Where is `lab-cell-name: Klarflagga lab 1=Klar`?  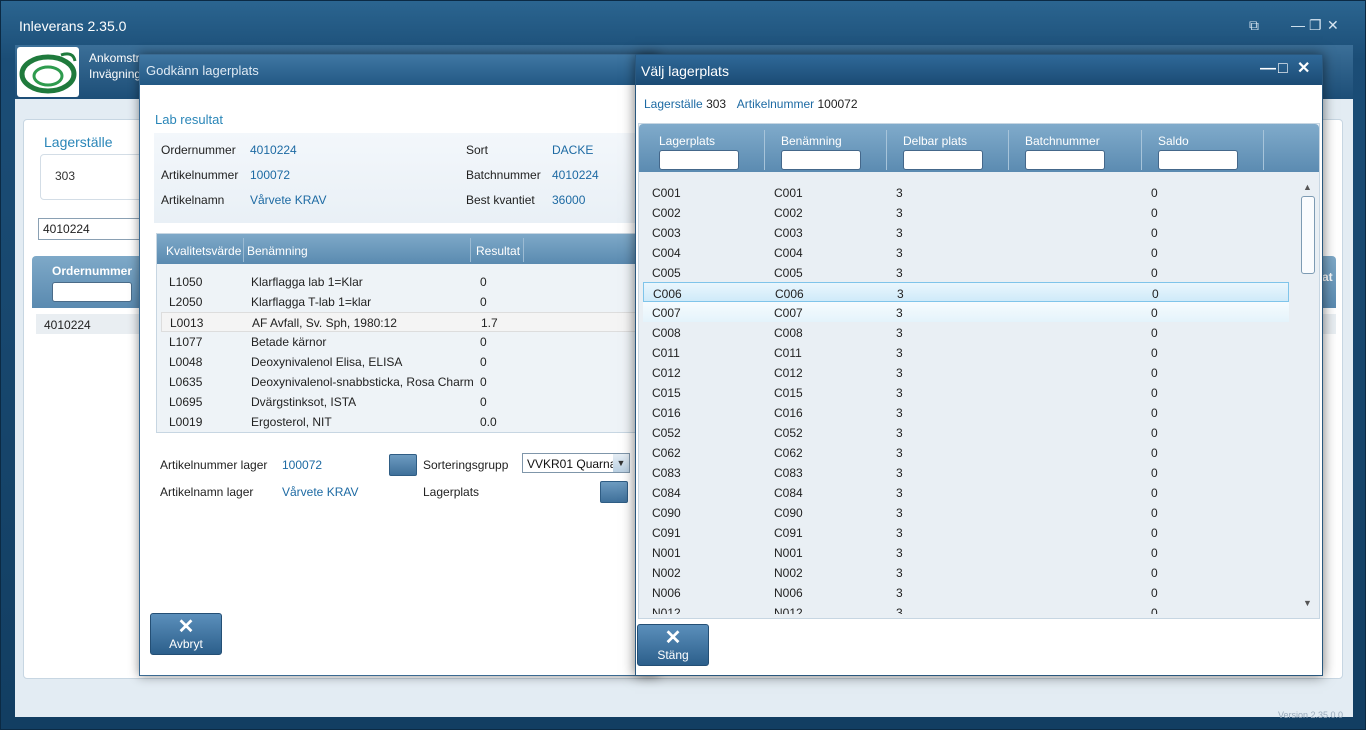
lab-cell-name: Klarflagga lab 1=Klar is located at coordinates (307, 282).